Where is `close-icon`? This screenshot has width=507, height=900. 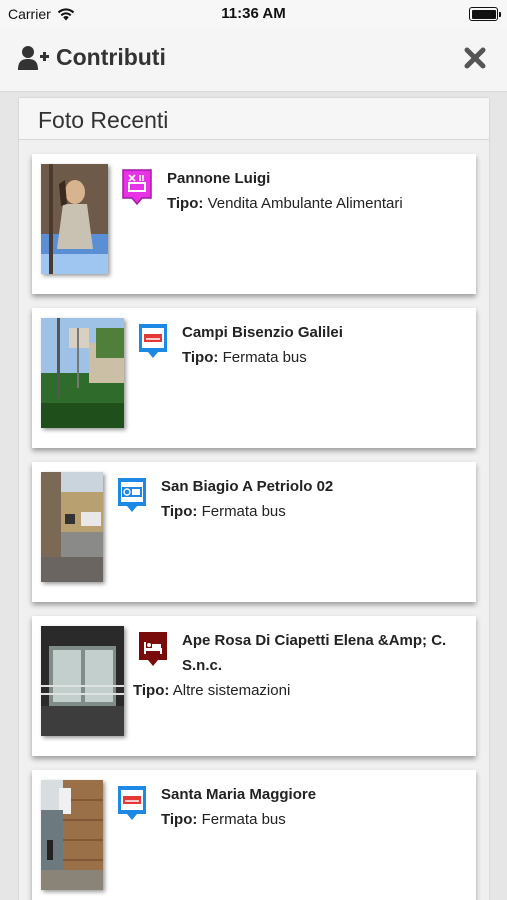 close-icon is located at coordinates (475, 58).